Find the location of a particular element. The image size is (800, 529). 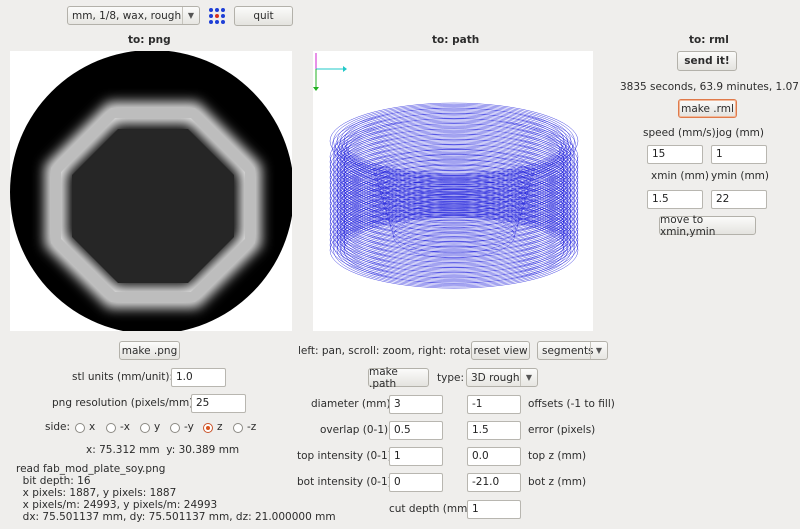

view-mode-select: segments ▼ is located at coordinates (572, 350).